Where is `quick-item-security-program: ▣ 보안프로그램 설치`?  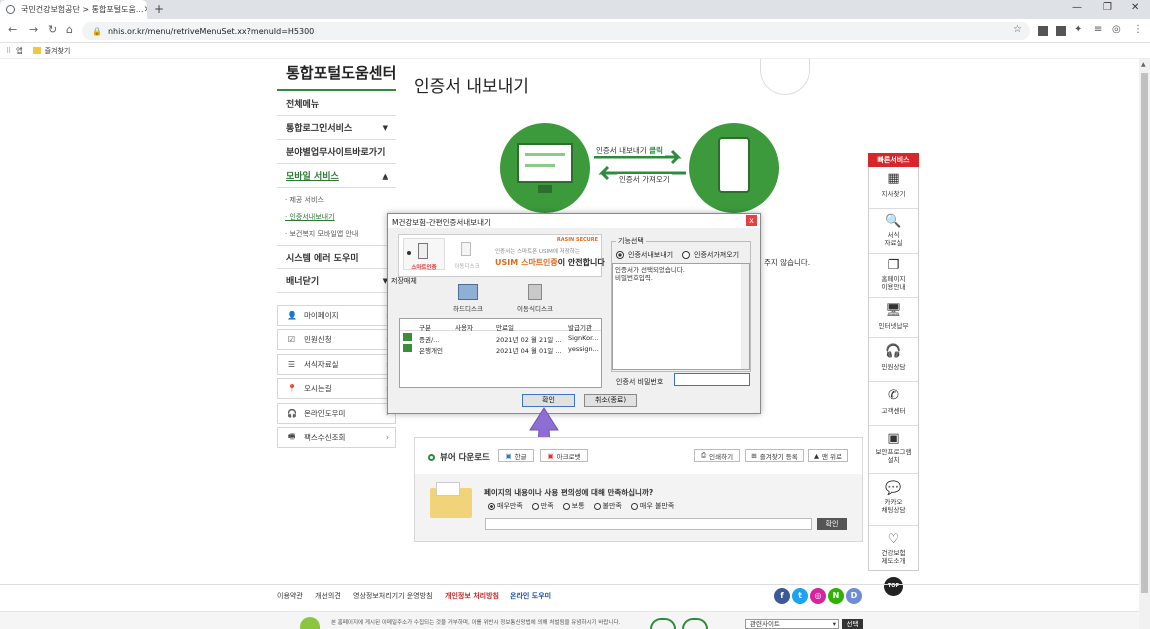 quick-item-security-program: ▣ 보안프로그램 설치 is located at coordinates (893, 451).